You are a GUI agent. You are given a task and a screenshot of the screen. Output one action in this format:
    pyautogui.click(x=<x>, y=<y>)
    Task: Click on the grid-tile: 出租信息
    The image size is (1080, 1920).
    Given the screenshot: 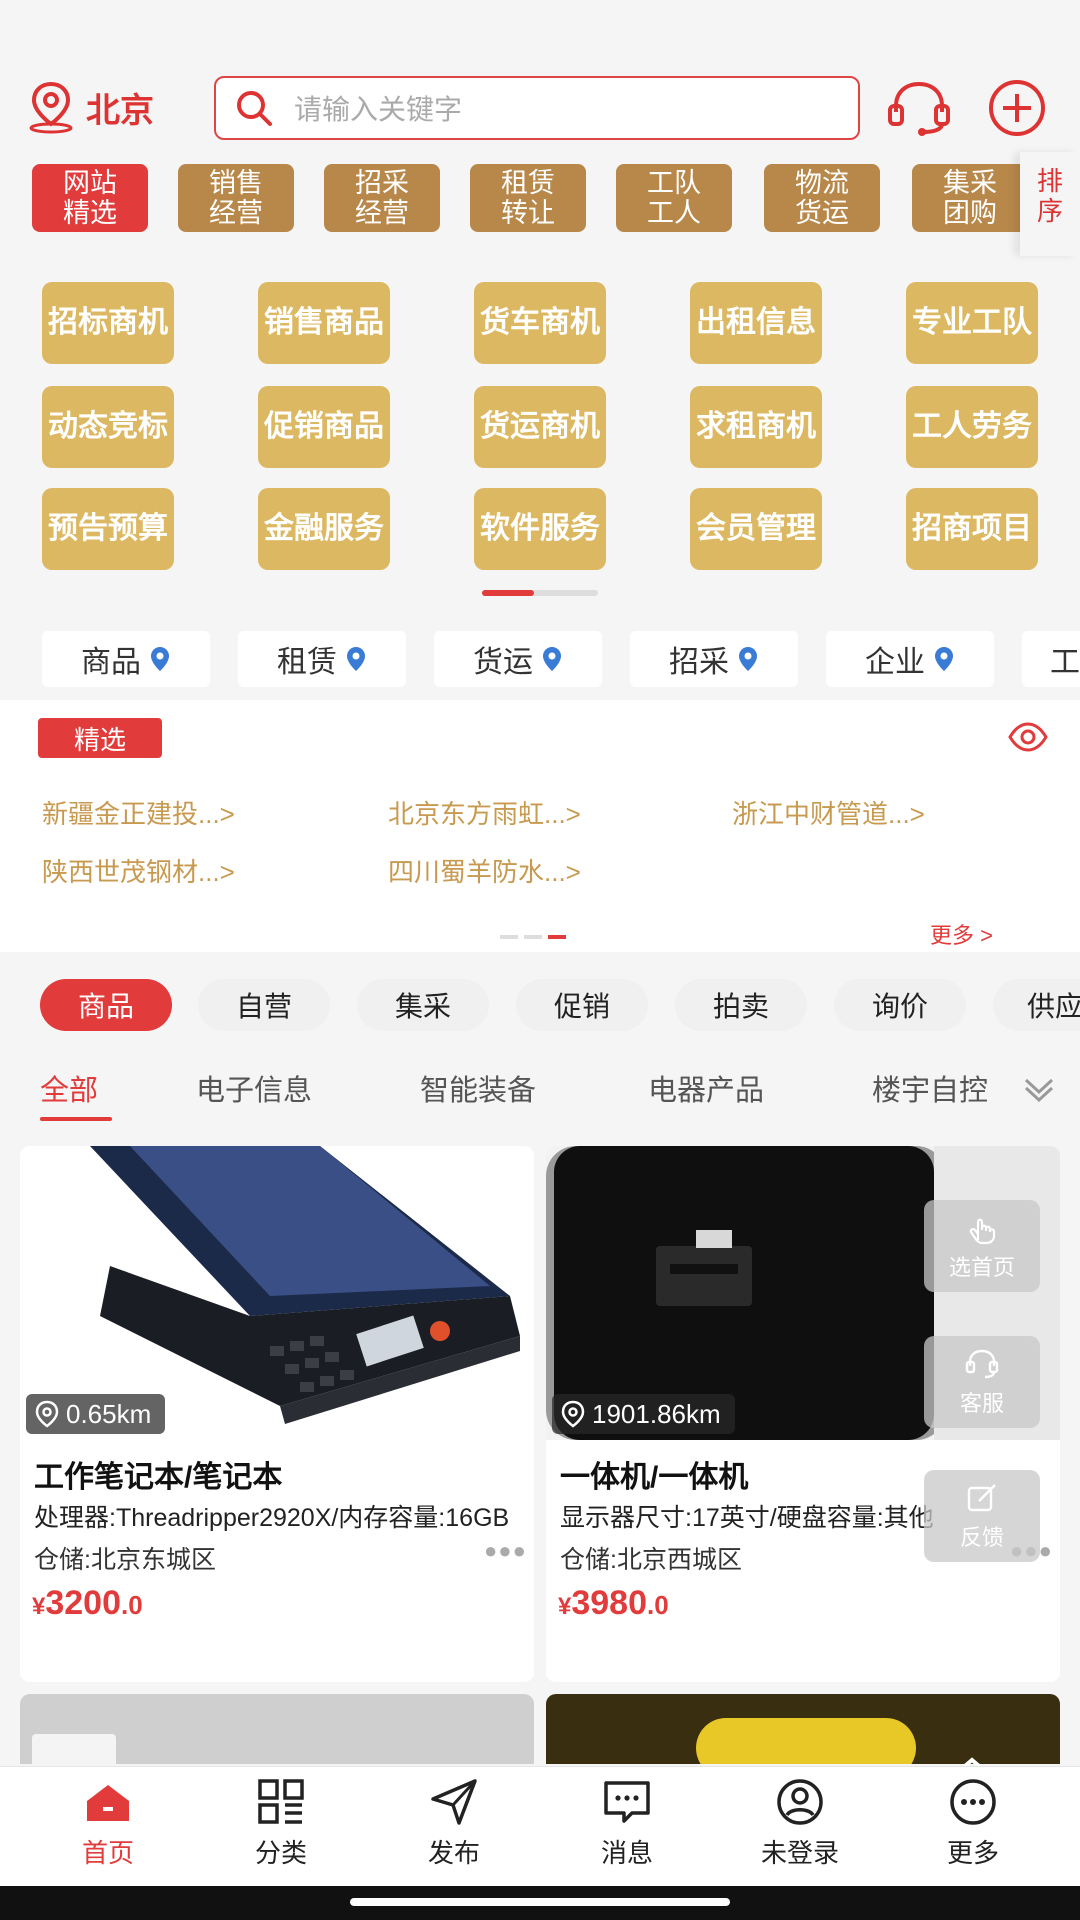 What is the action you would take?
    pyautogui.click(x=756, y=323)
    